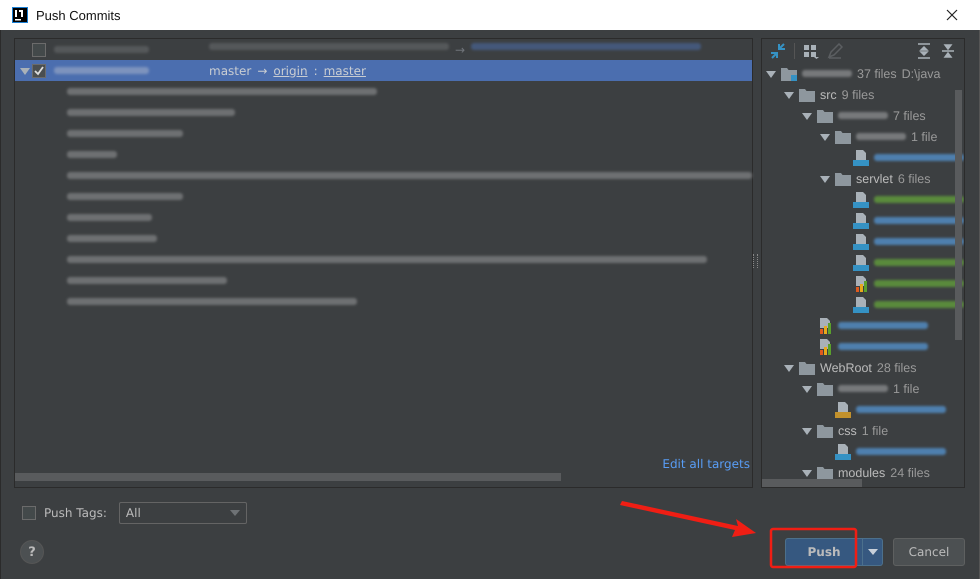  I want to click on folder-name: css, so click(847, 431).